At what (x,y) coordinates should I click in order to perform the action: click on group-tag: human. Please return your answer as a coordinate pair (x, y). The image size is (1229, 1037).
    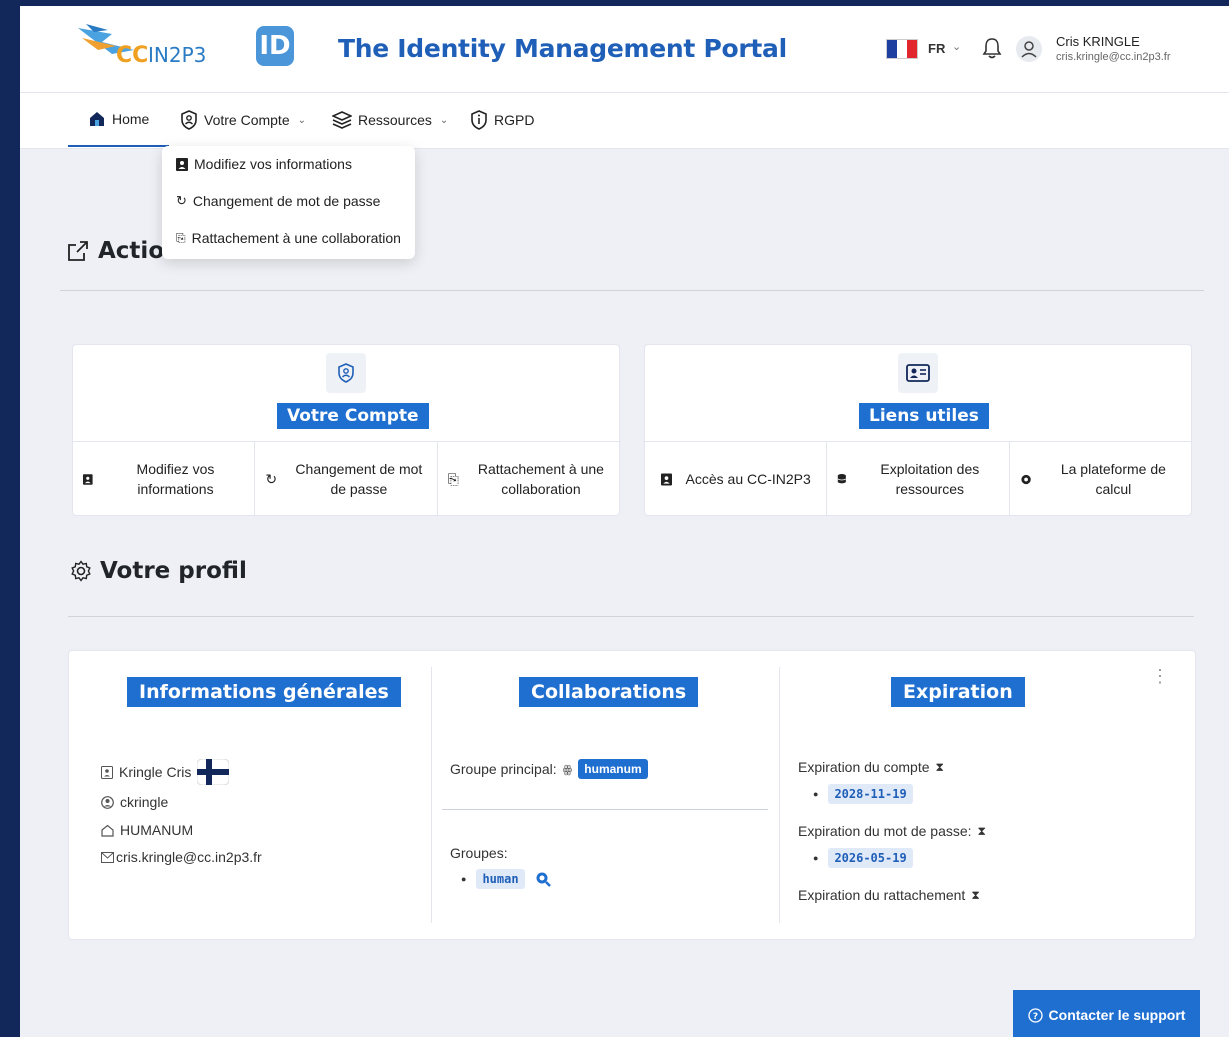
    Looking at the image, I should click on (500, 879).